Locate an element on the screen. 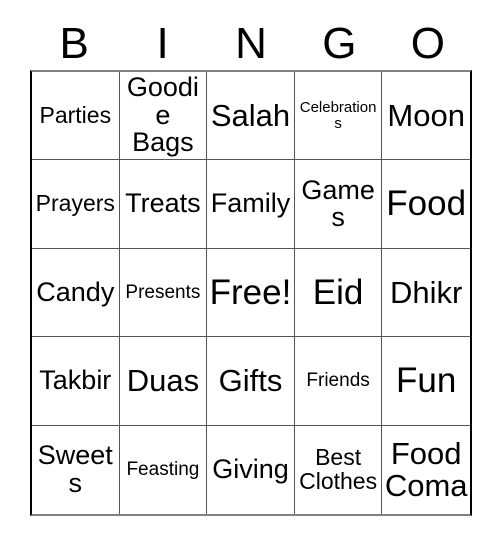 The image size is (500, 544). bingo-cell-r2c5: Food is located at coordinates (426, 204).